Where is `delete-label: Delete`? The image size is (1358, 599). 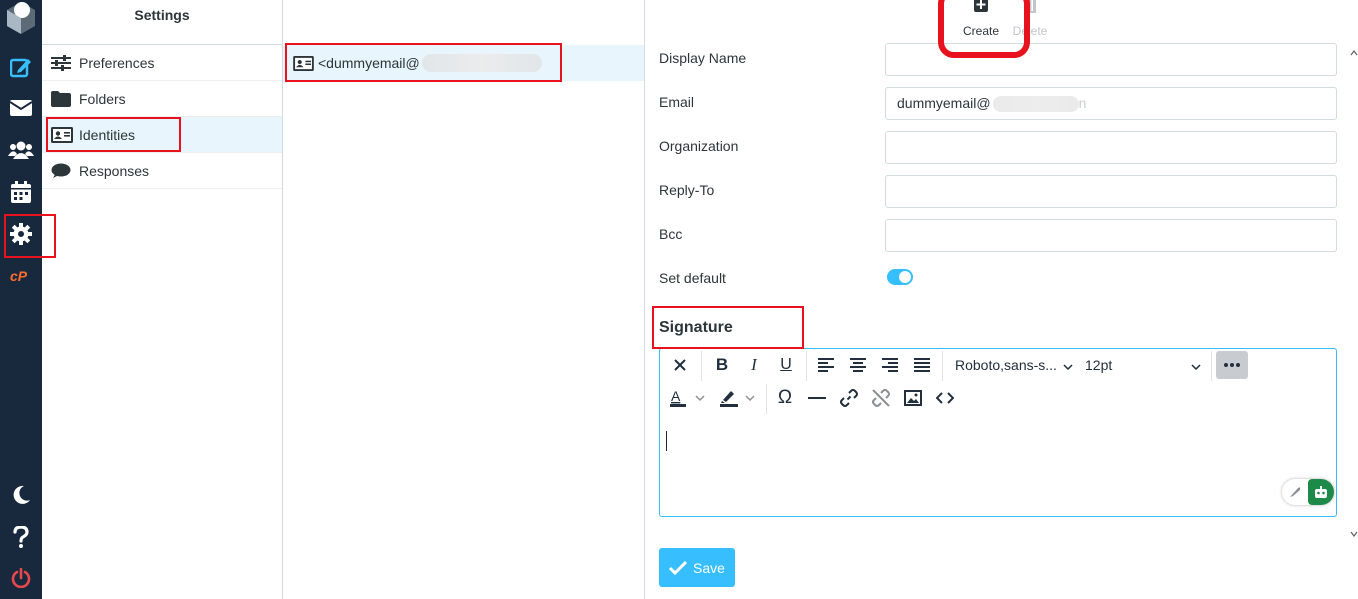 delete-label: Delete is located at coordinates (1030, 31).